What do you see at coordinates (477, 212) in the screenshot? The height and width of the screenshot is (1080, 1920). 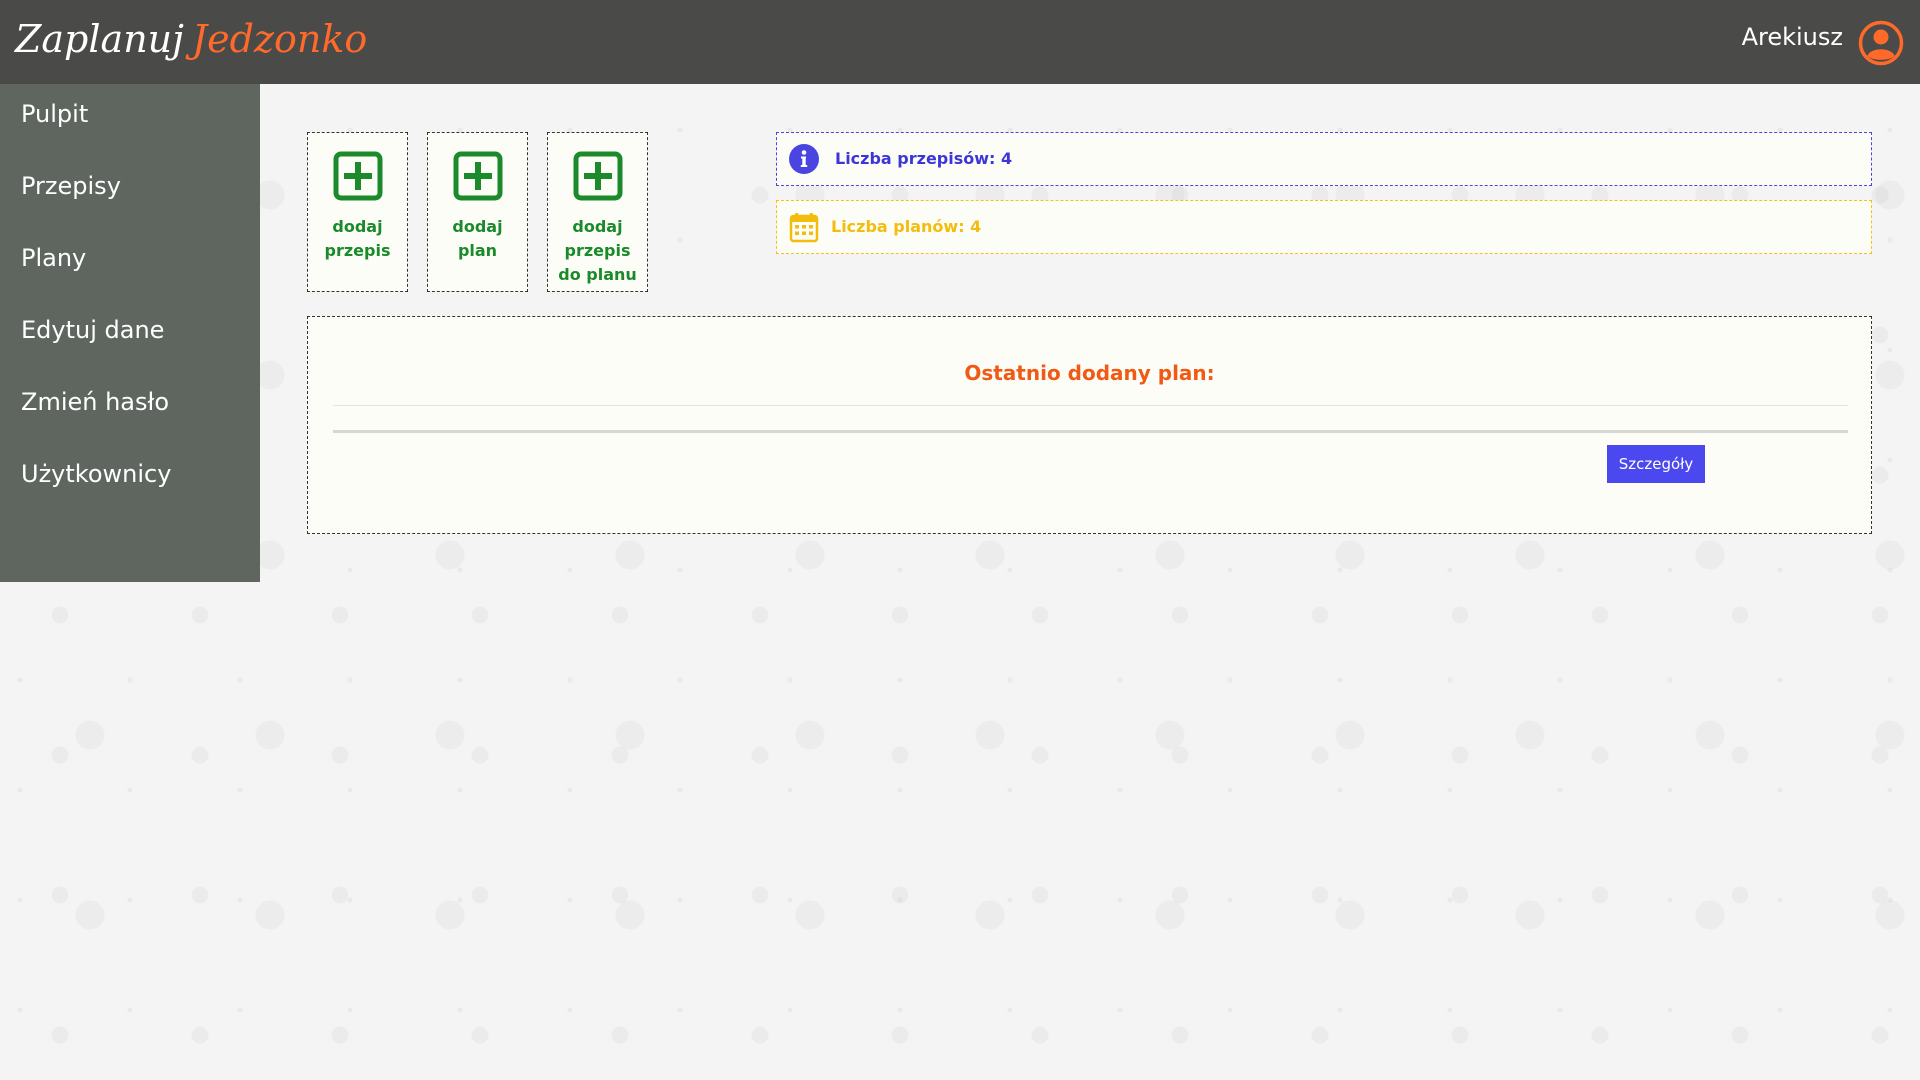 I see `add-plan-button: dodaj plan` at bounding box center [477, 212].